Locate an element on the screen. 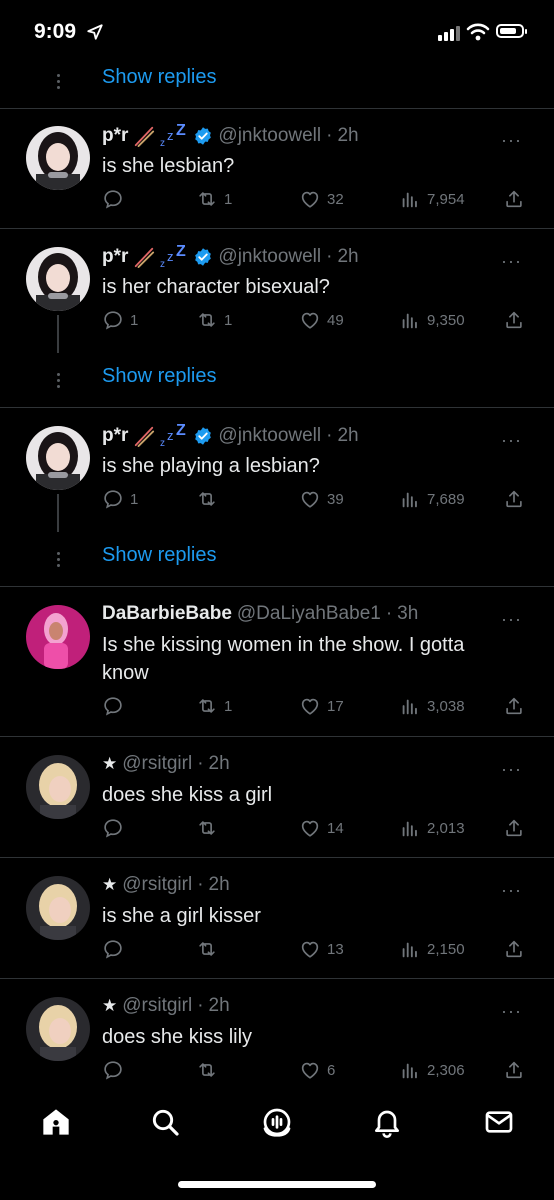 The image size is (554, 1200). like-button: 6 is located at coordinates (317, 1070).